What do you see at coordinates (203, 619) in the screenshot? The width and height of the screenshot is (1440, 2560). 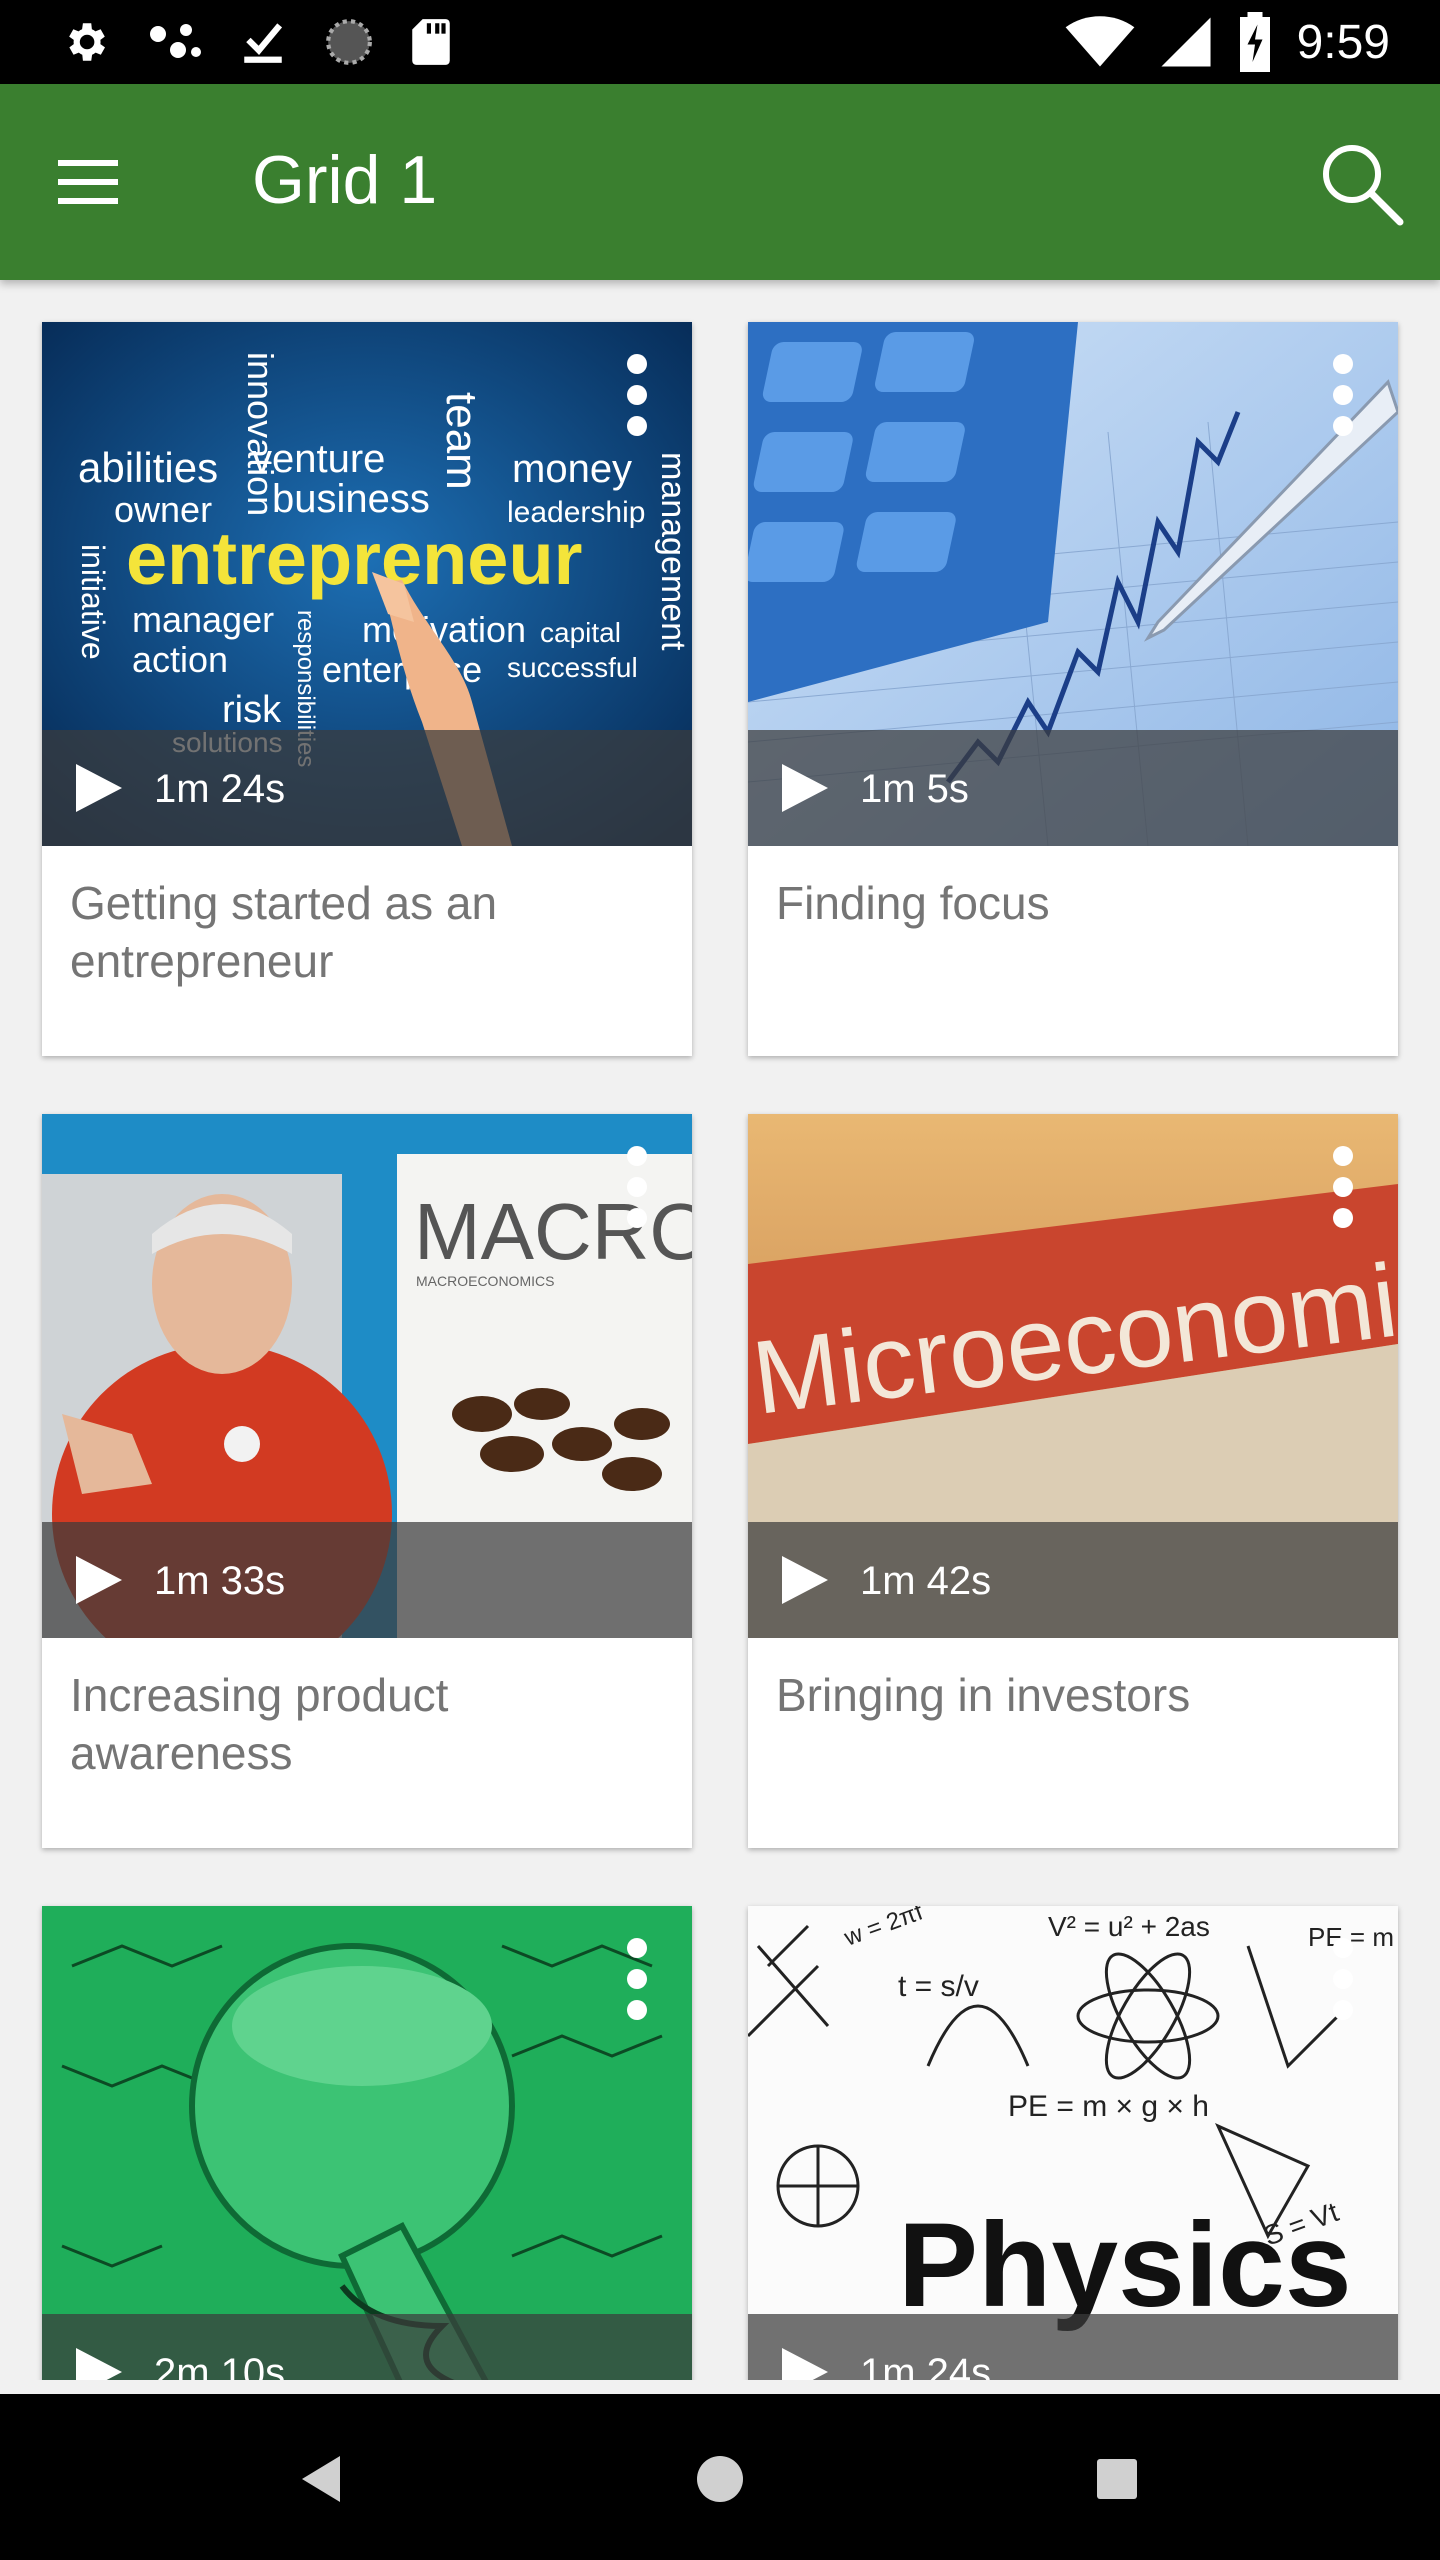 I see `word: manager` at bounding box center [203, 619].